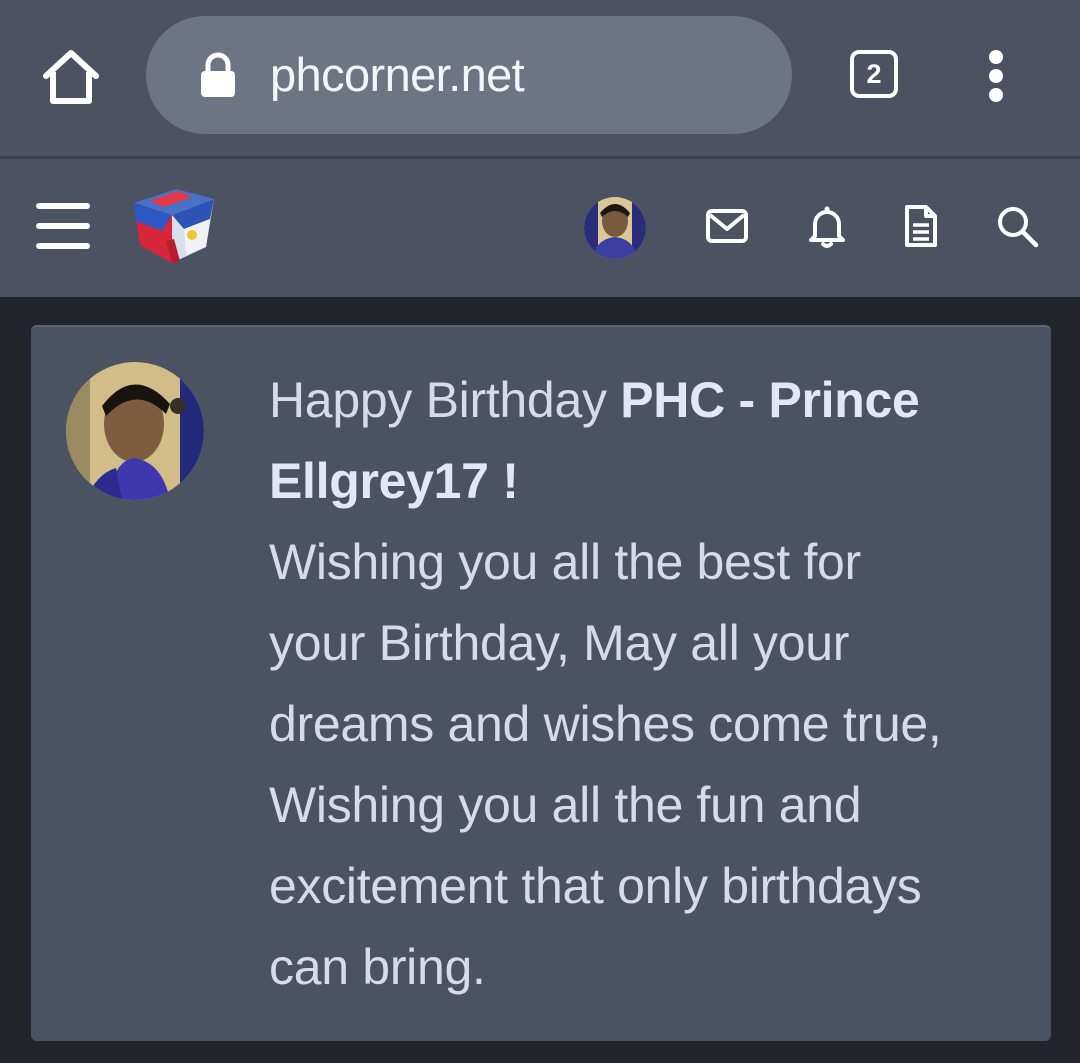  What do you see at coordinates (874, 74) in the screenshot?
I see `tab-switcher-button: 2` at bounding box center [874, 74].